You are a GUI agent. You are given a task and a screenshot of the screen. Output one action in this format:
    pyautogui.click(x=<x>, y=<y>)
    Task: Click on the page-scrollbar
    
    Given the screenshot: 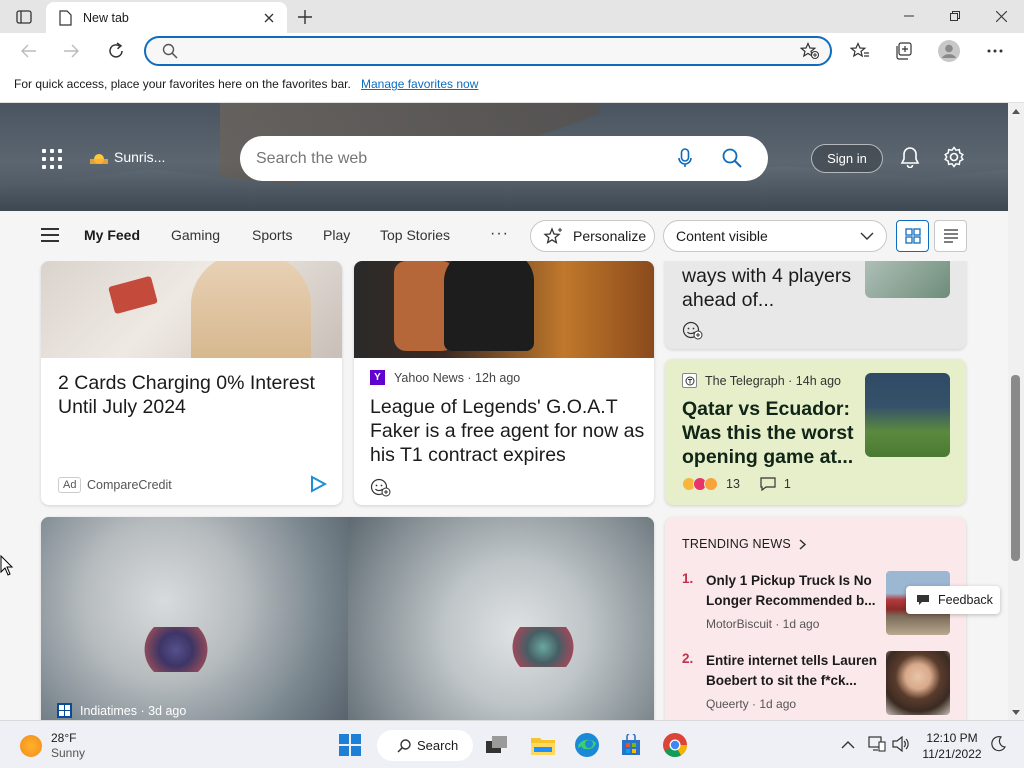 What is the action you would take?
    pyautogui.click(x=1016, y=411)
    